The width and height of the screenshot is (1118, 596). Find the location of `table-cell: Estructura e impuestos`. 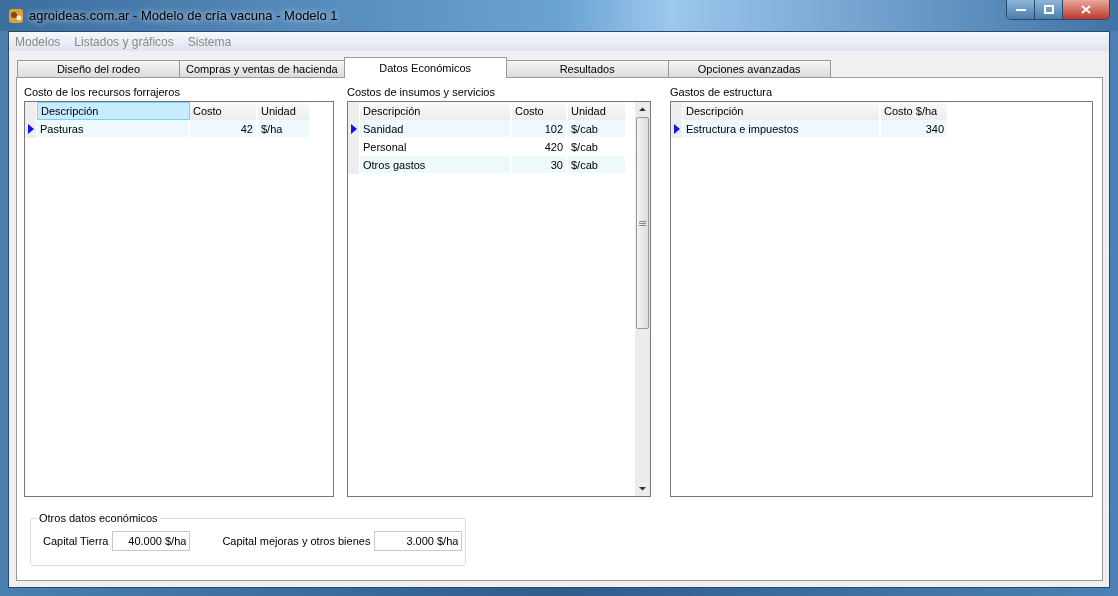

table-cell: Estructura e impuestos is located at coordinates (782, 129).